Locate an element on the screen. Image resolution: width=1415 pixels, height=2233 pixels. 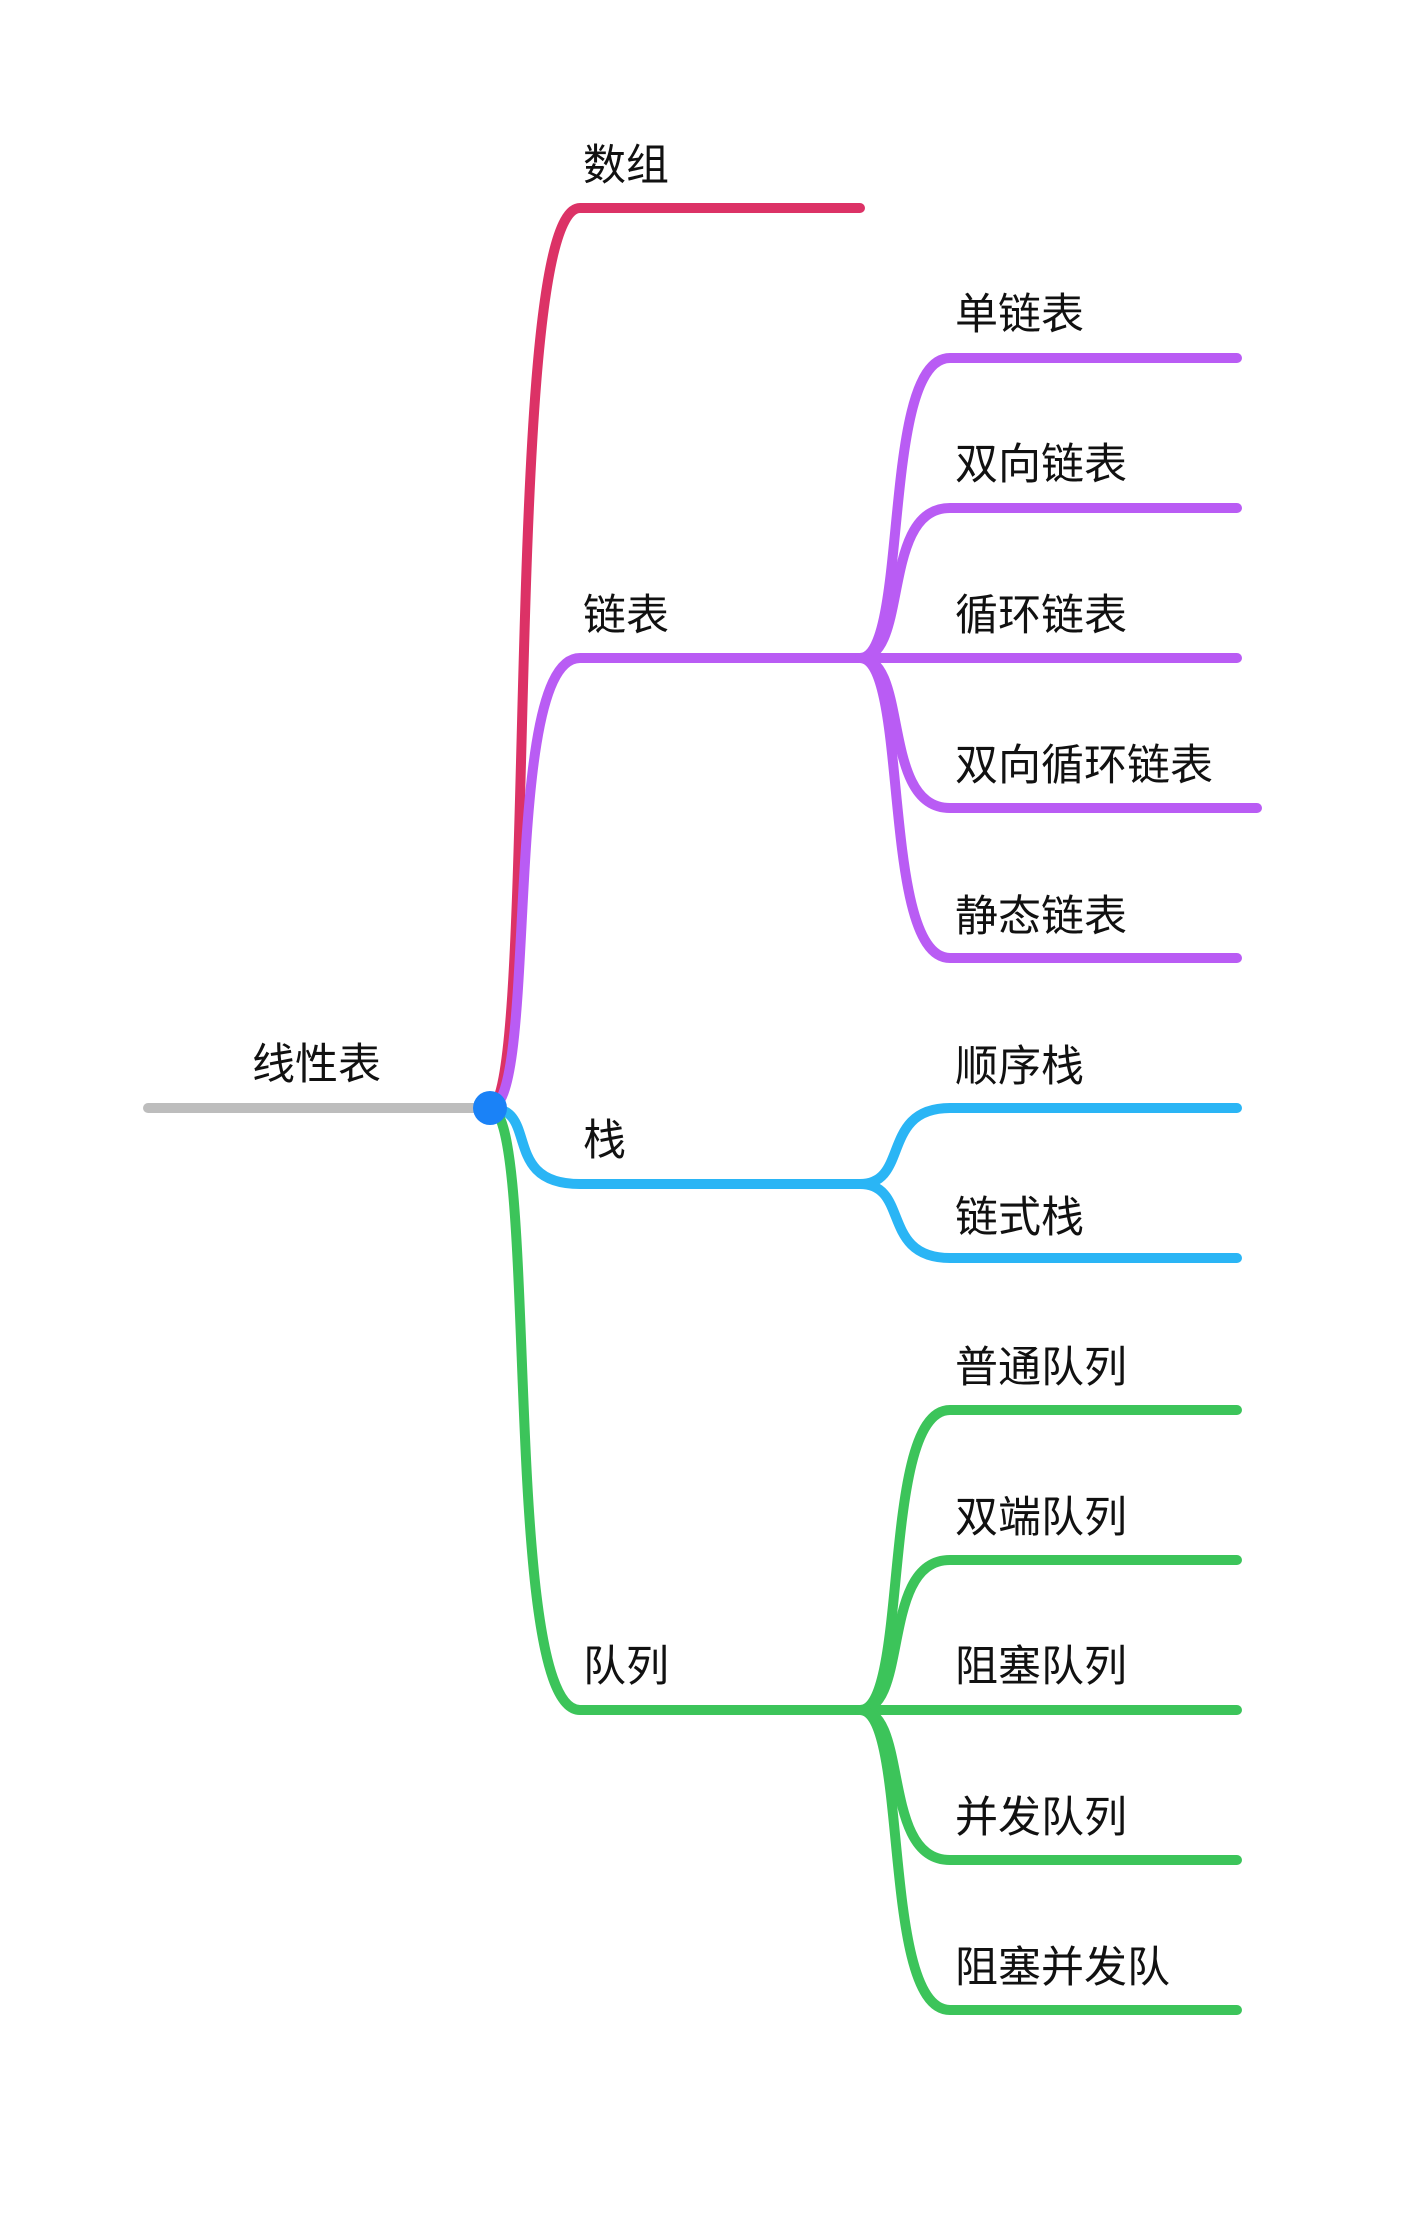
leaf-label: 链式栈 is located at coordinates (1019, 1218).